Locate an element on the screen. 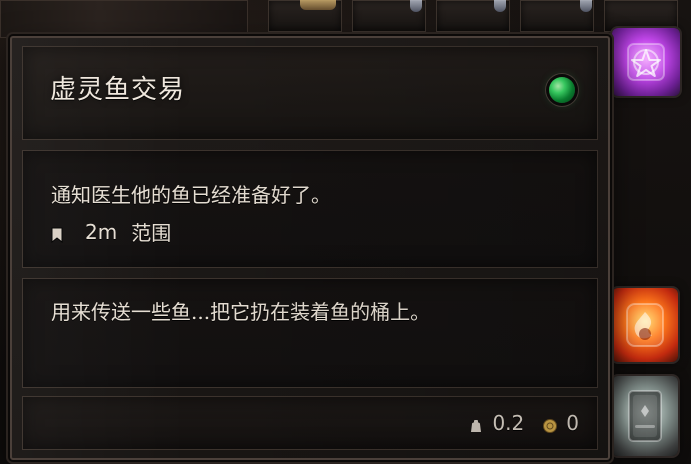 Image resolution: width=691 pixels, height=464 pixels. spellbook-icon is located at coordinates (645, 416).